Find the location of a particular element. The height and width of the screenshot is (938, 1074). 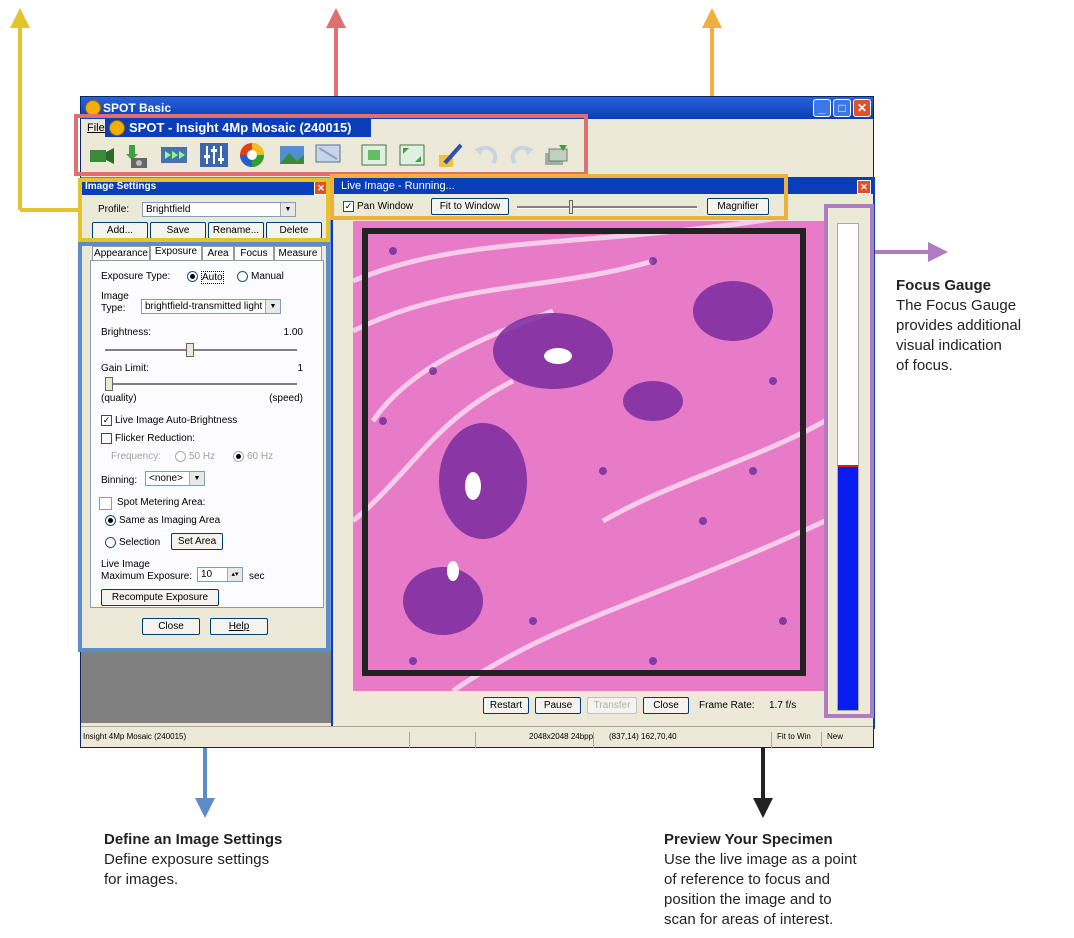

focus-gauge-note-line: of focus. is located at coordinates (924, 365).